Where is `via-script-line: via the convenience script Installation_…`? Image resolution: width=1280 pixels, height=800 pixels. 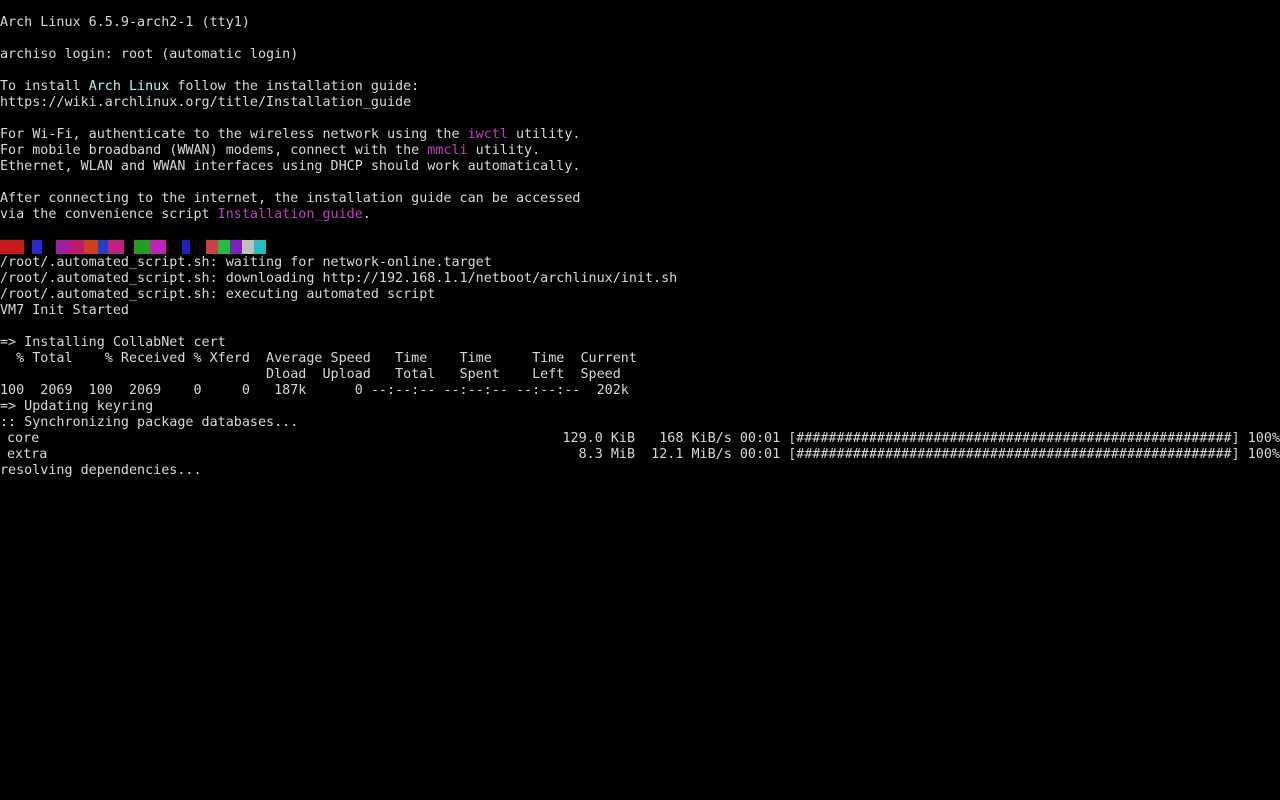
via-script-line: via the convenience script Installation_… is located at coordinates (185, 214).